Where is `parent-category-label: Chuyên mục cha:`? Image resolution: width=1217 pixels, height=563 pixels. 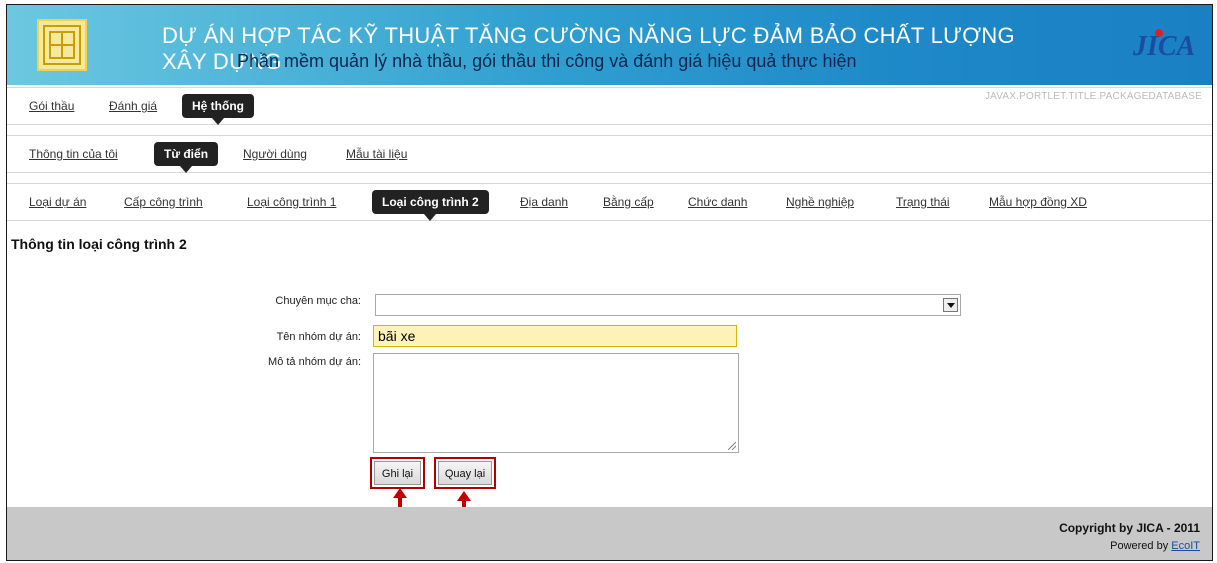
parent-category-label: Chuyên mục cha: is located at coordinates (318, 301).